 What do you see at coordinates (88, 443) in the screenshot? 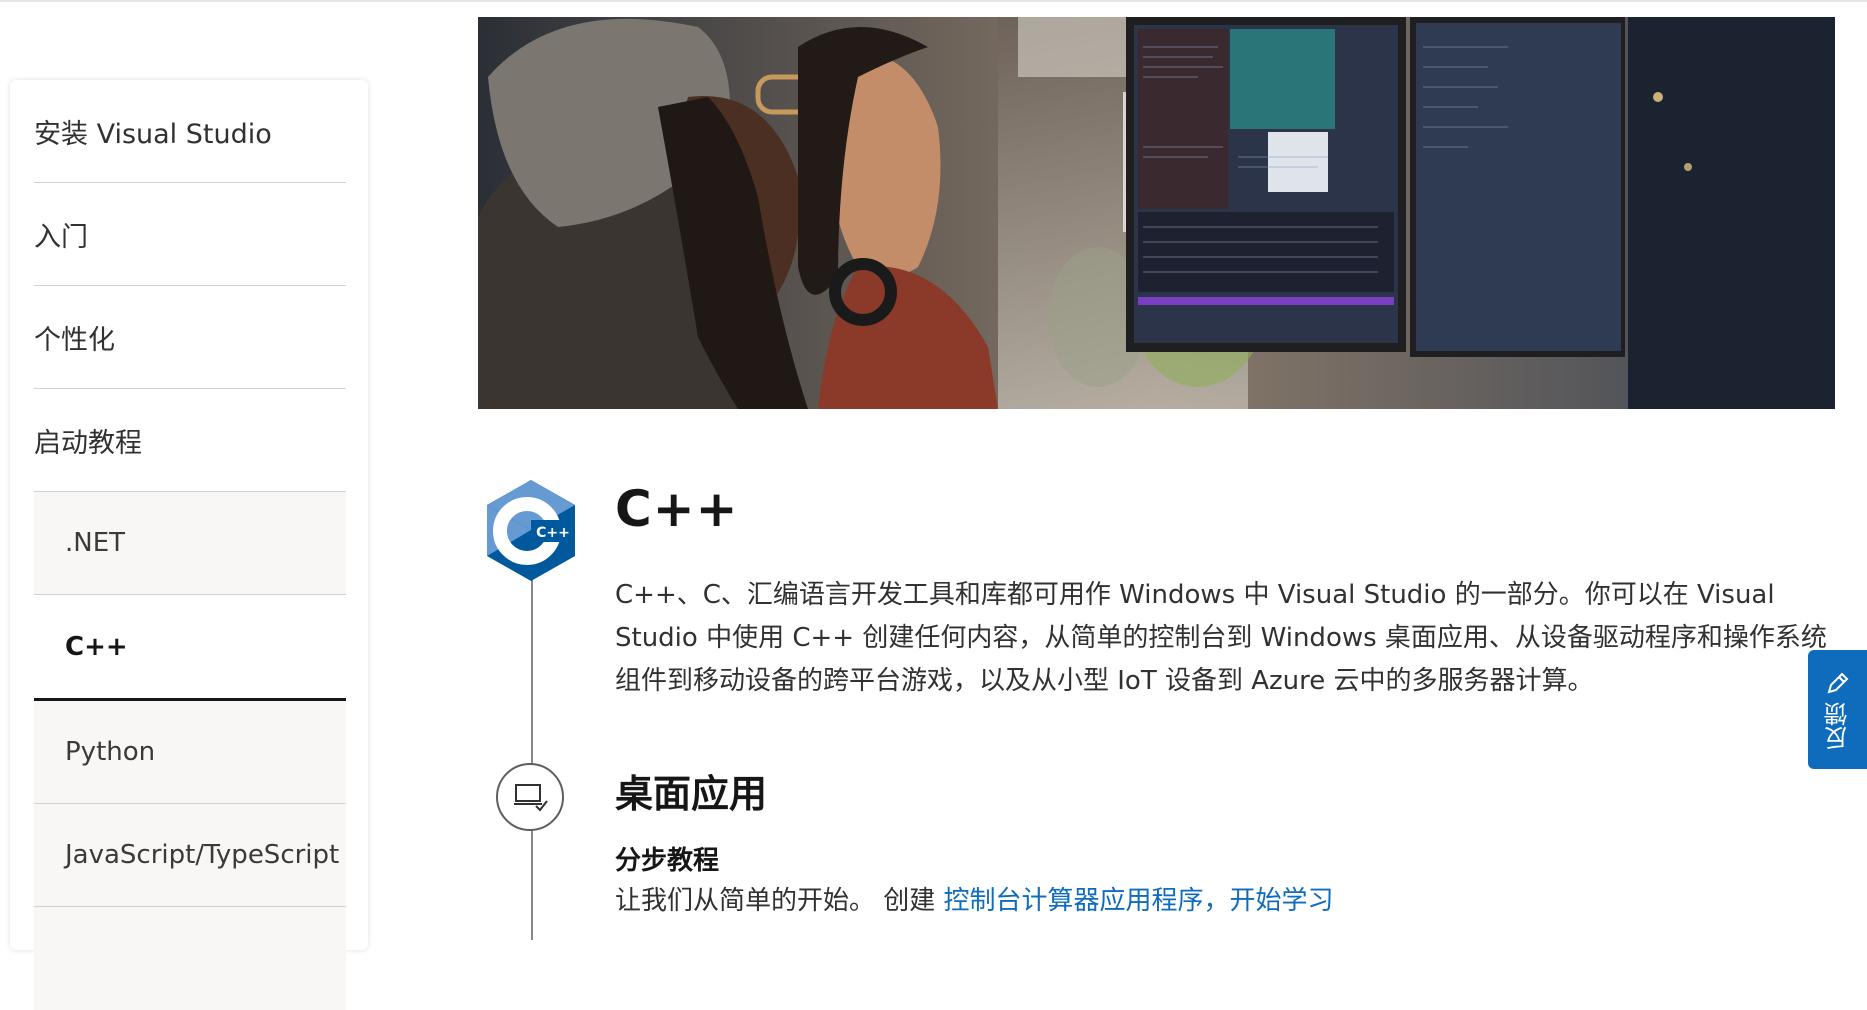
I see `sidebar-item-label: 启动教程` at bounding box center [88, 443].